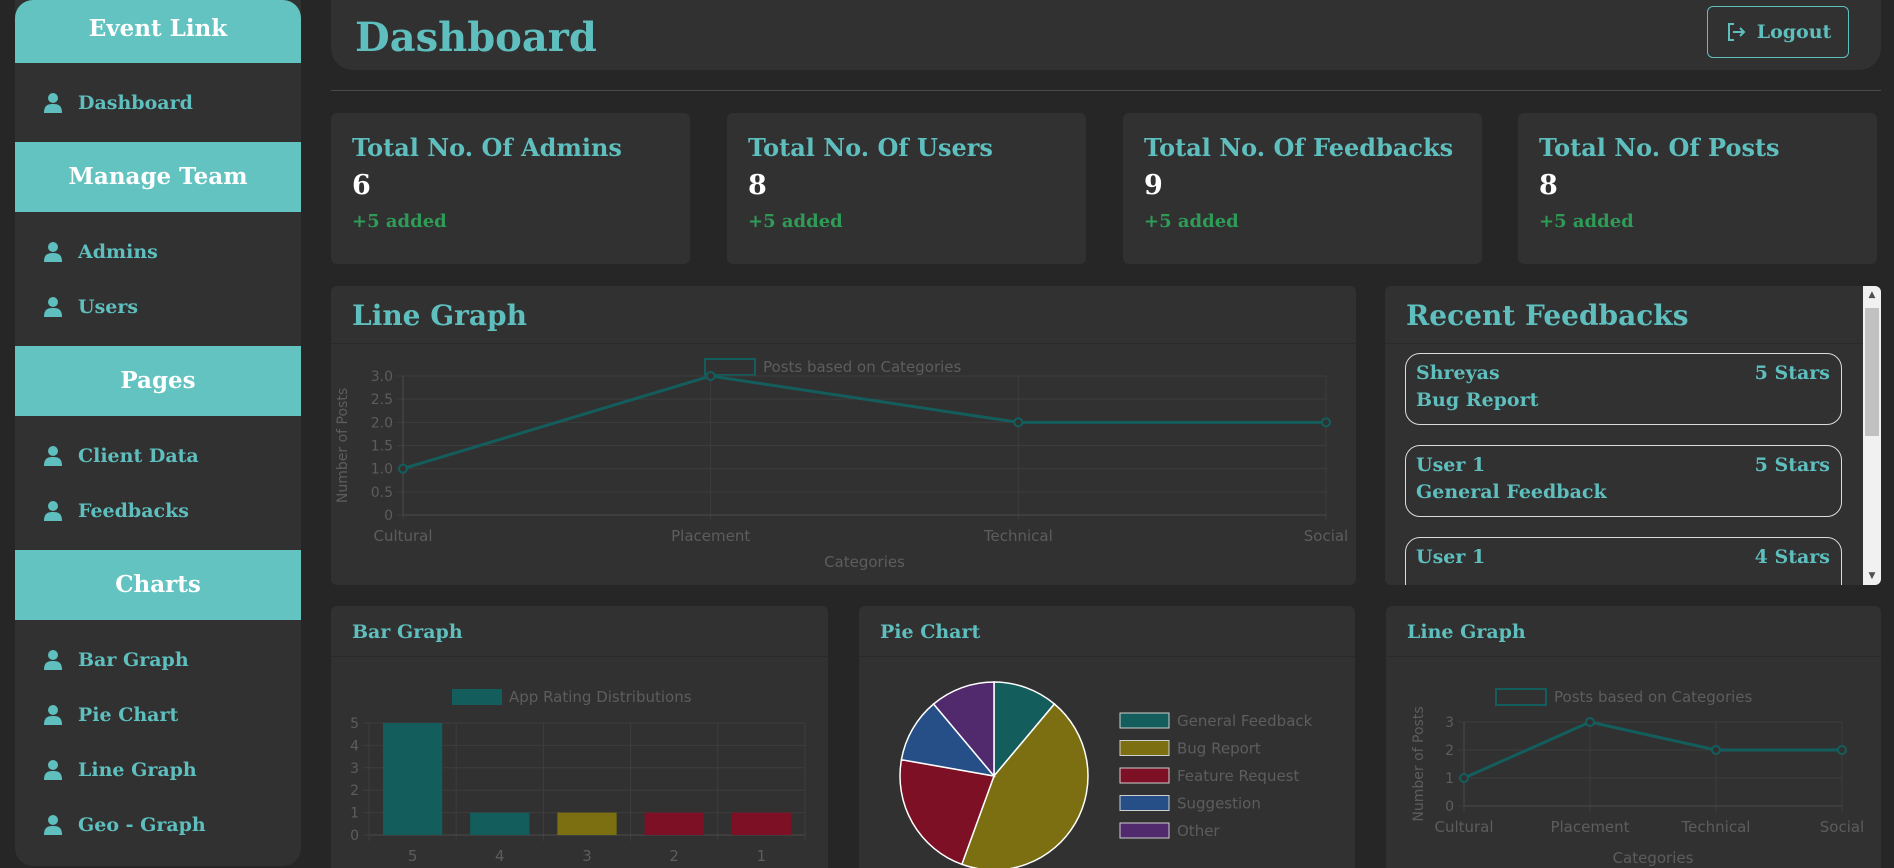 The width and height of the screenshot is (1894, 868). I want to click on y-tick-label: 0, so click(1449, 807).